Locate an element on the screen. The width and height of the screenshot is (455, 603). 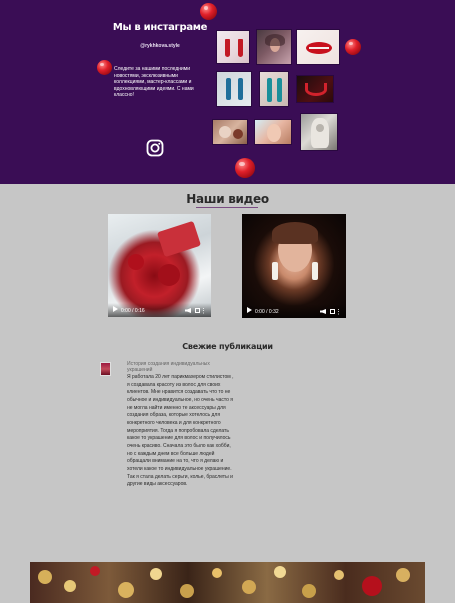
video-time: 0:00 / 0:32 is located at coordinates (267, 312).